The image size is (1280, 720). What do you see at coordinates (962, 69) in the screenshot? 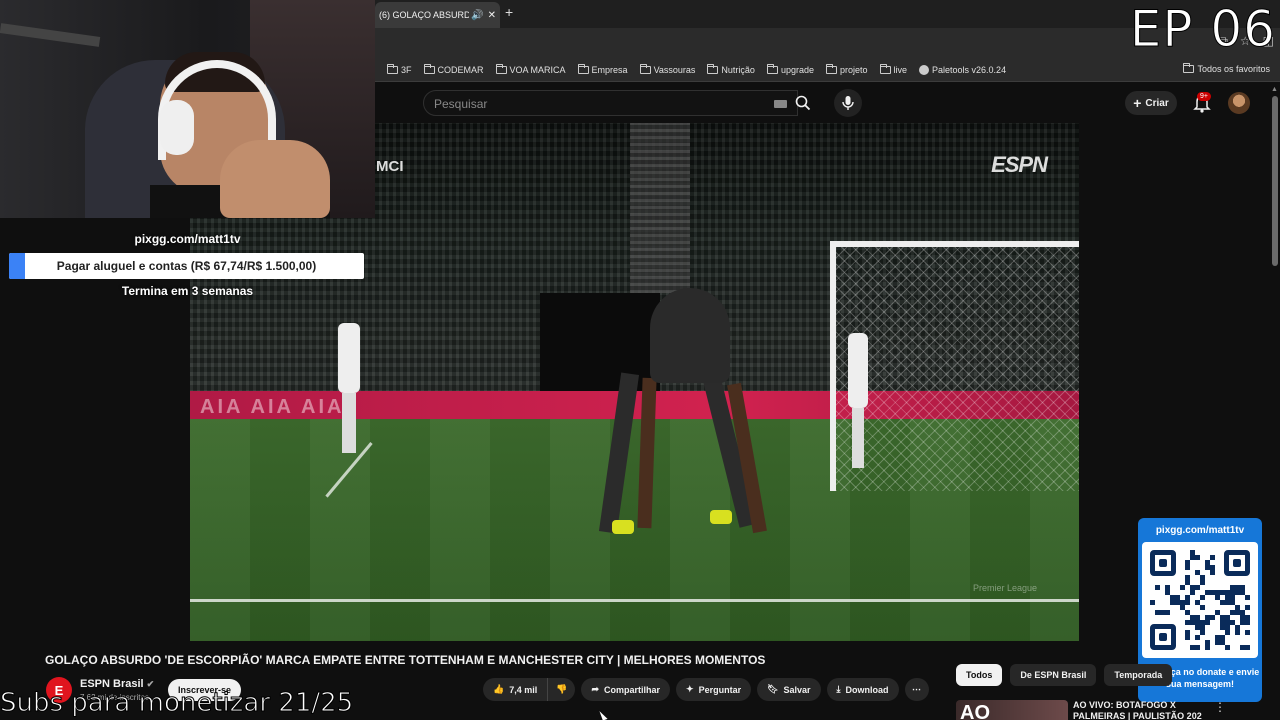
I see `bookmark-paletools: Paletools v26.0.24` at bounding box center [962, 69].